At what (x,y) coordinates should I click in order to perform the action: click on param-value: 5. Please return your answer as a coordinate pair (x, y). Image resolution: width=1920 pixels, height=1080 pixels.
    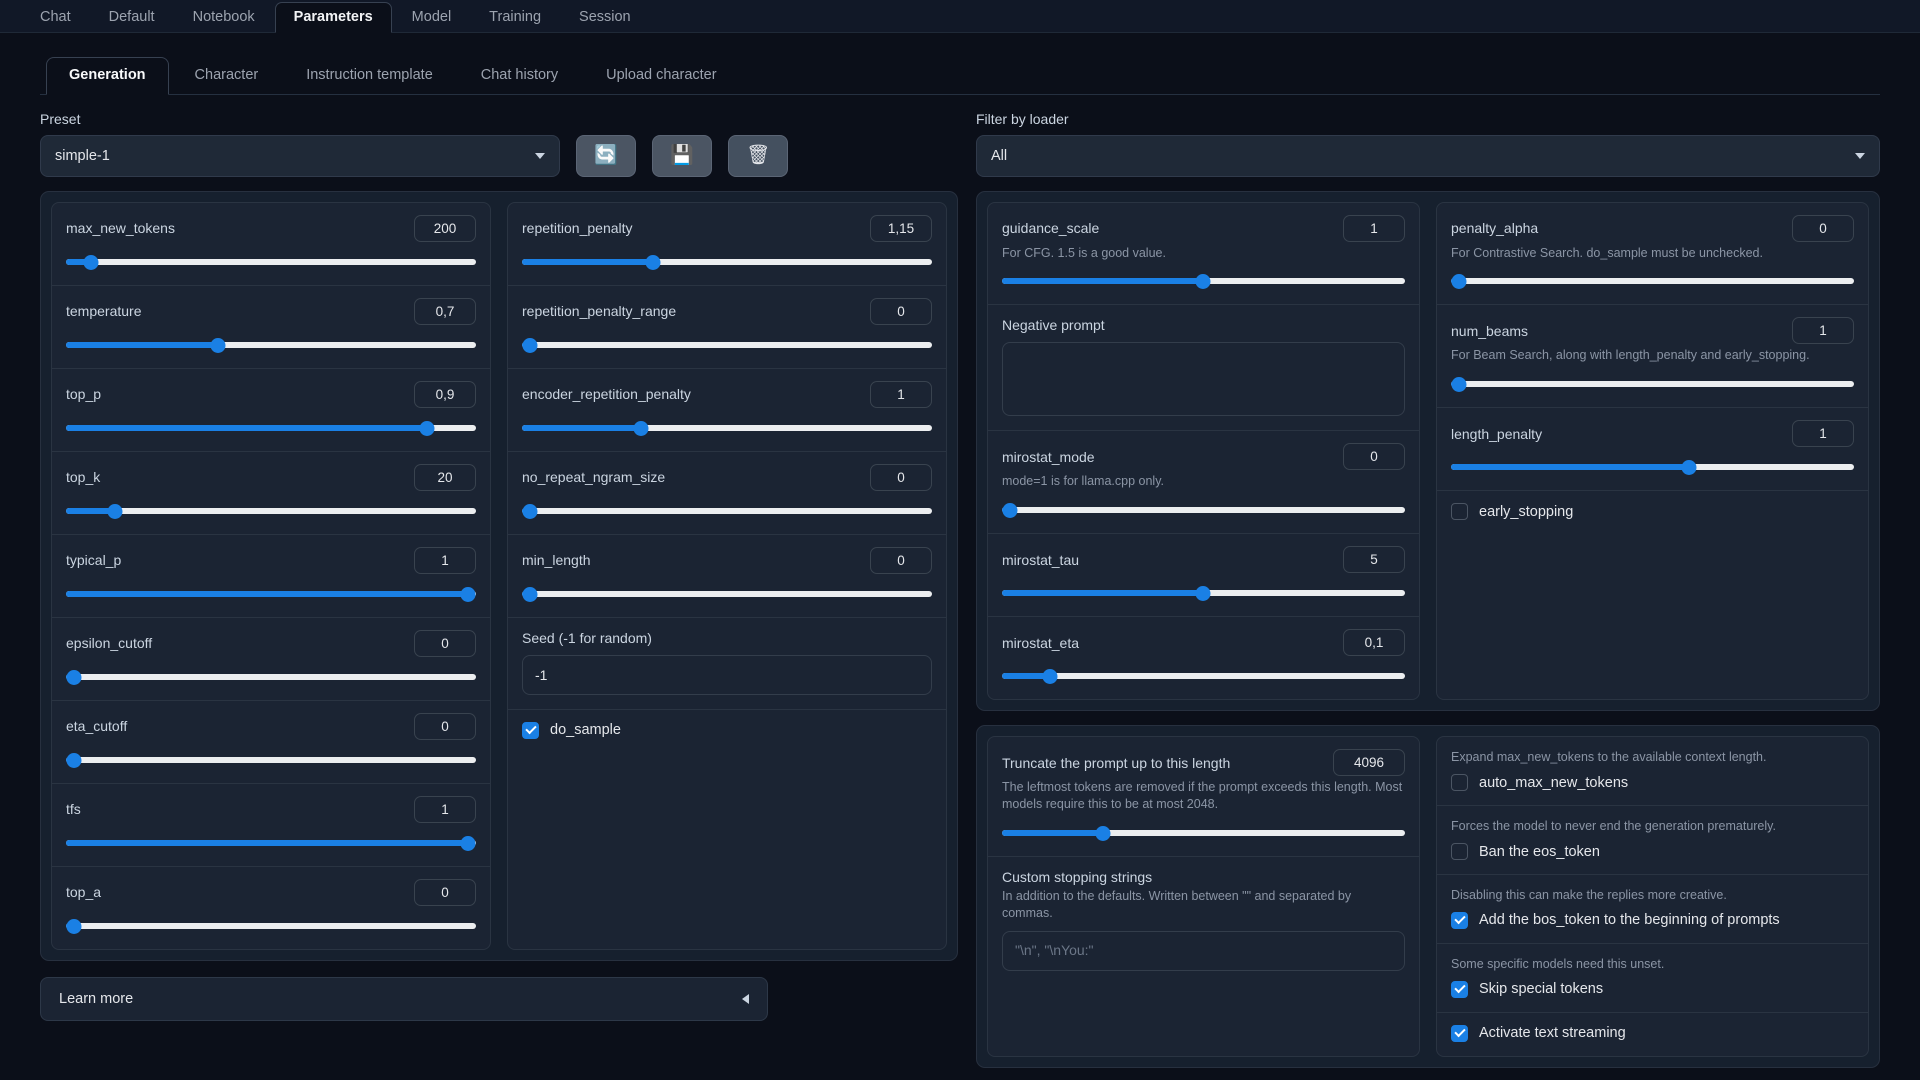
    Looking at the image, I should click on (1374, 560).